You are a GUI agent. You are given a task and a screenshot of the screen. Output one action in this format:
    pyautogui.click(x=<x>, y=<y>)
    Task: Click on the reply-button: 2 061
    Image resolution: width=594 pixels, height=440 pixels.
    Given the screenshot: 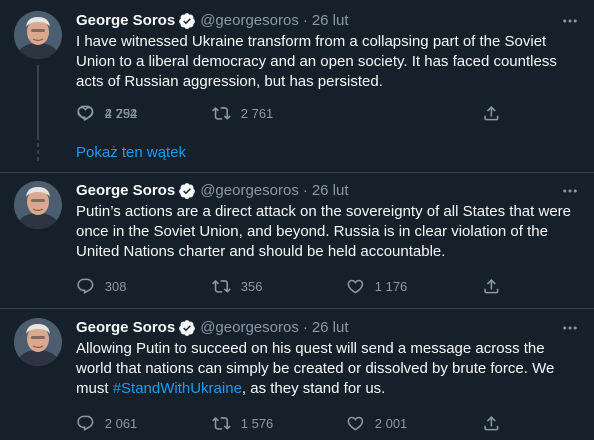 What is the action you would take?
    pyautogui.click(x=106, y=423)
    